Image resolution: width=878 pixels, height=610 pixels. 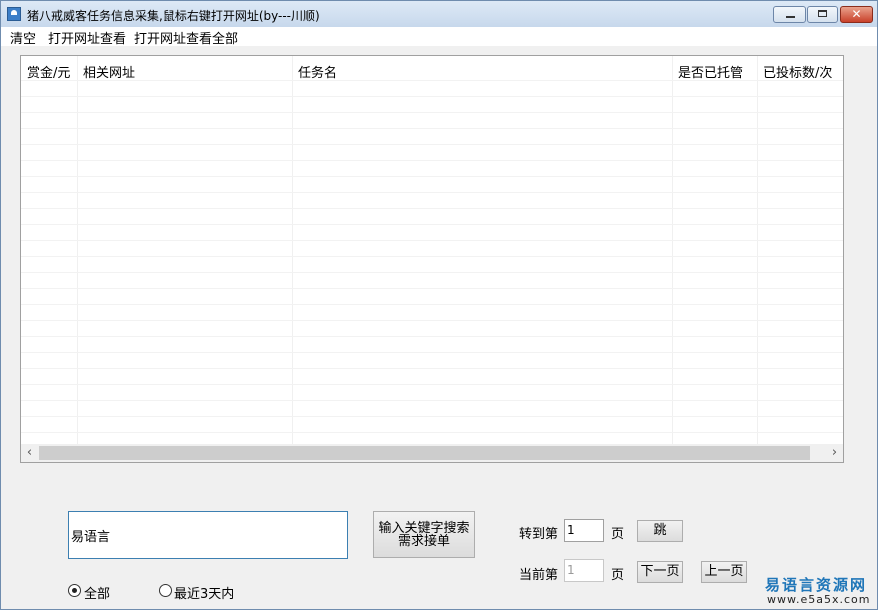 What do you see at coordinates (87, 37) in the screenshot?
I see `menu-open-url: 打开网址查看` at bounding box center [87, 37].